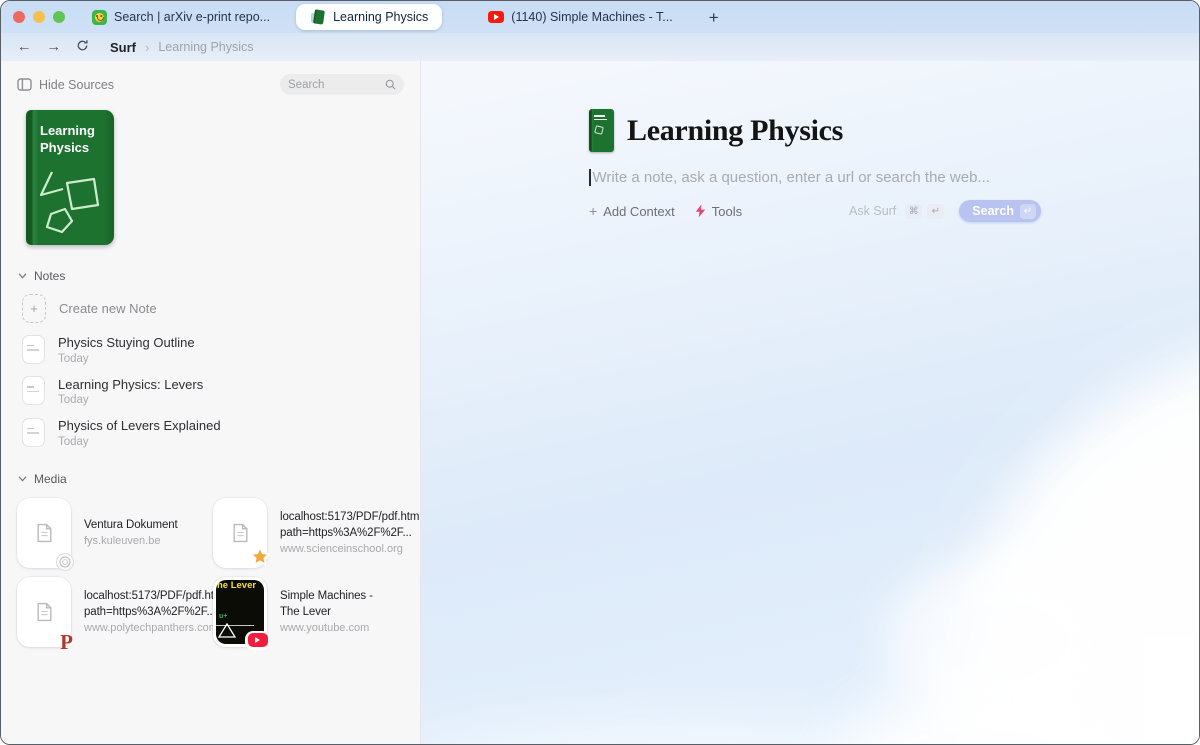  What do you see at coordinates (67, 139) in the screenshot?
I see `notebook-cover-title: Learning Physics` at bounding box center [67, 139].